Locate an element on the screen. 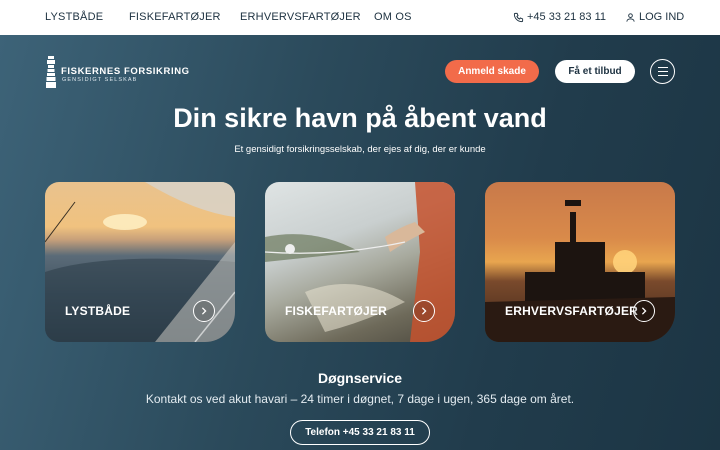 This screenshot has width=720, height=450. phone-link: +45 33 21 83 11 is located at coordinates (559, 17).